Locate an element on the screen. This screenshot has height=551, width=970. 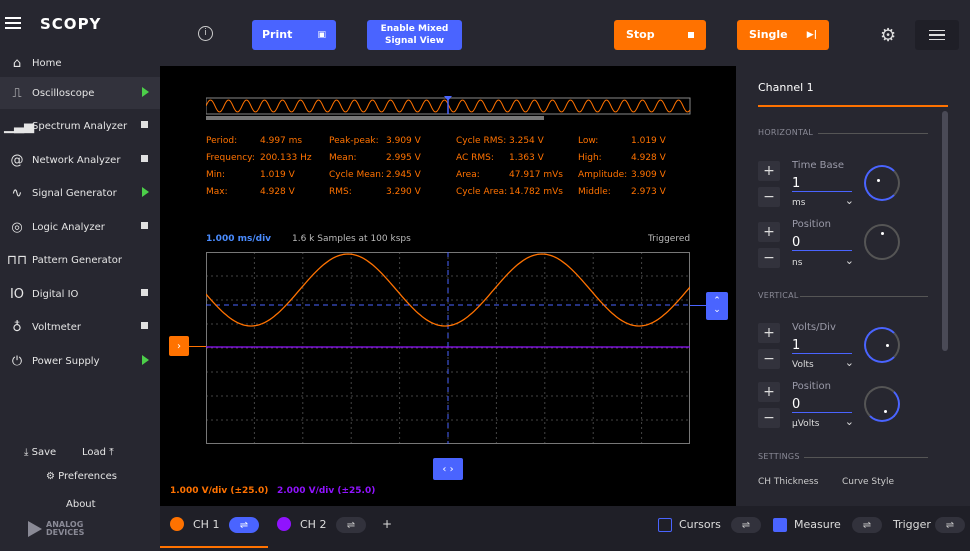
digital-io-icon: IO is located at coordinates (17, 294).